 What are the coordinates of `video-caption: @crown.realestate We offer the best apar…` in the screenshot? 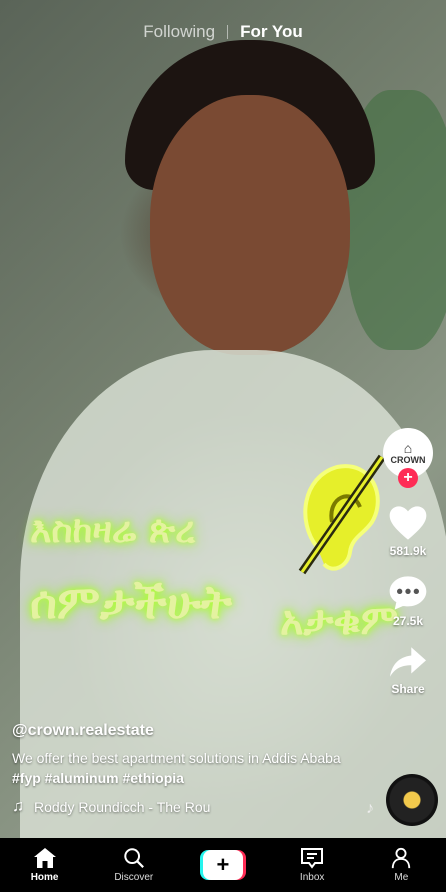 It's located at (184, 769).